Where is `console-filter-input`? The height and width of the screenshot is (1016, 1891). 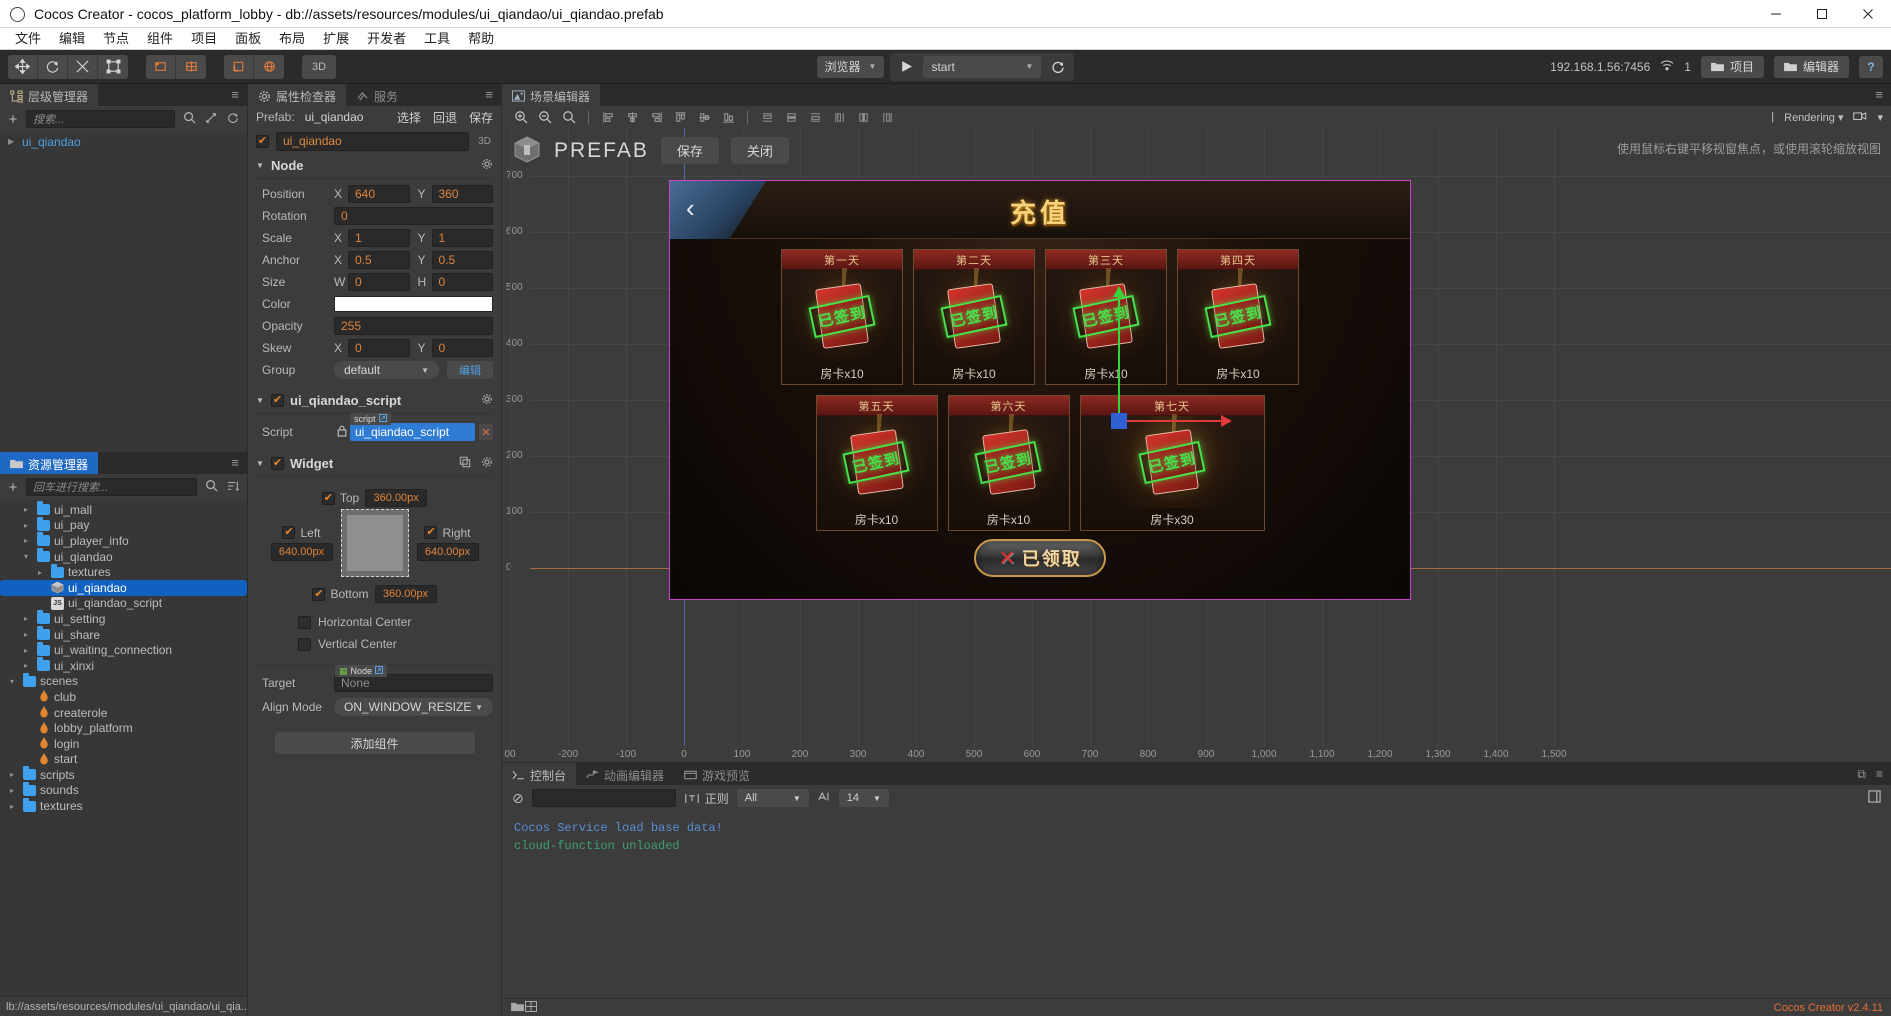
console-filter-input is located at coordinates (603, 798).